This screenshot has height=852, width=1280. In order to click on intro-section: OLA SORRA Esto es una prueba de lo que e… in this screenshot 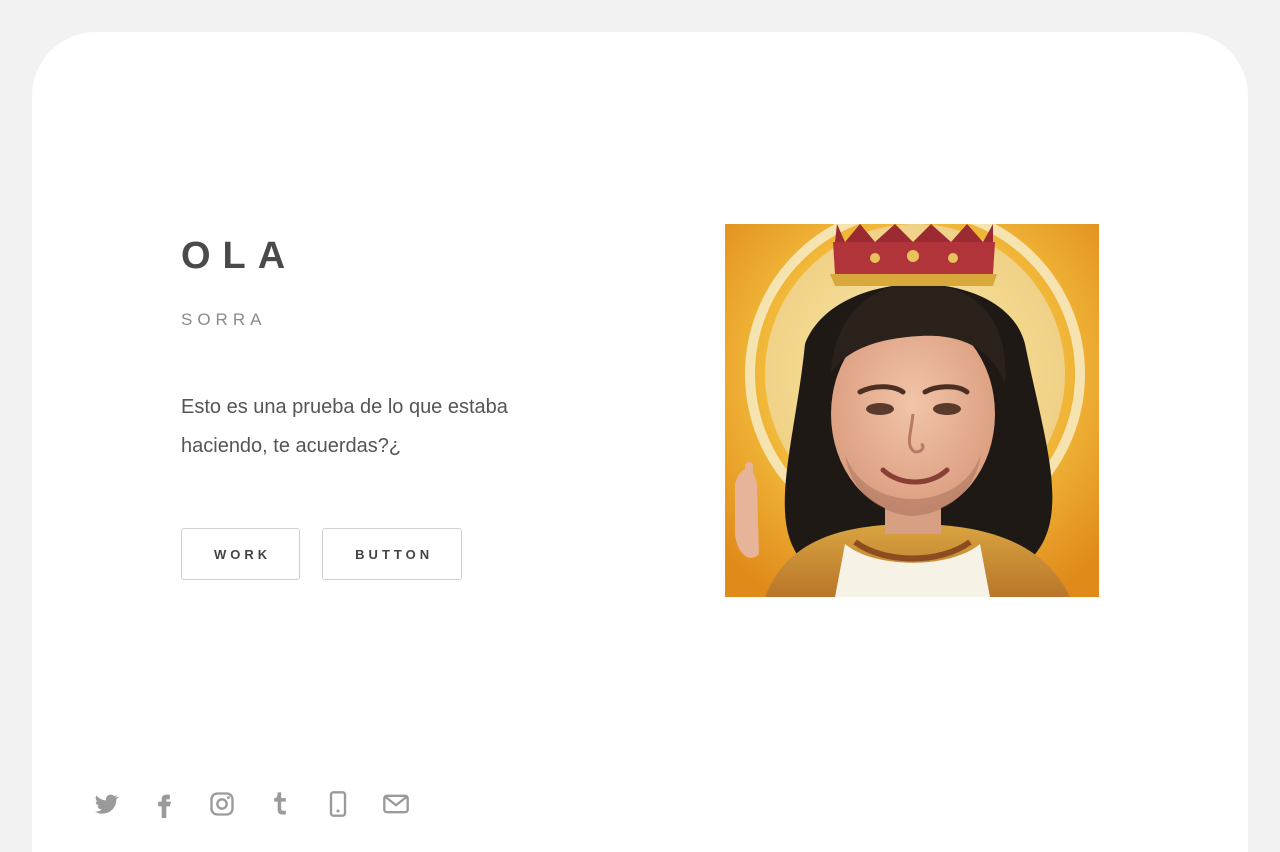, I will do `click(381, 406)`.